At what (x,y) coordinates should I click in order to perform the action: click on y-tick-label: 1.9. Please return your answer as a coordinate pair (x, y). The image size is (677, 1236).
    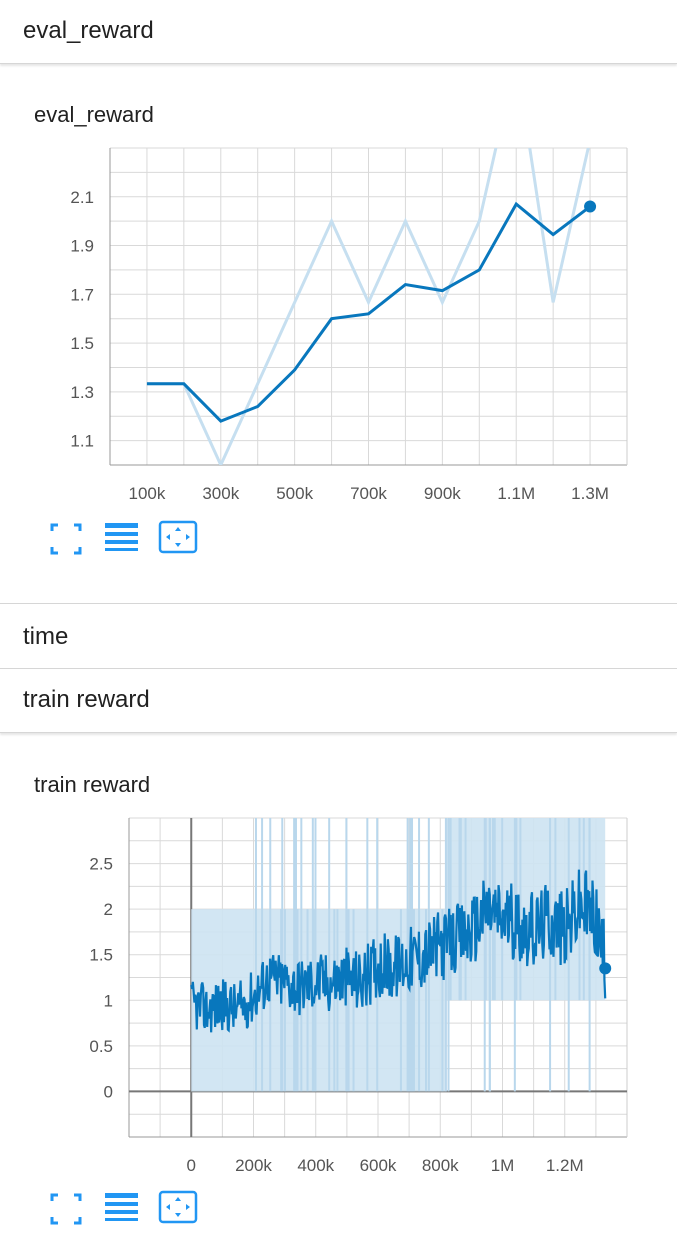
    Looking at the image, I should click on (82, 246).